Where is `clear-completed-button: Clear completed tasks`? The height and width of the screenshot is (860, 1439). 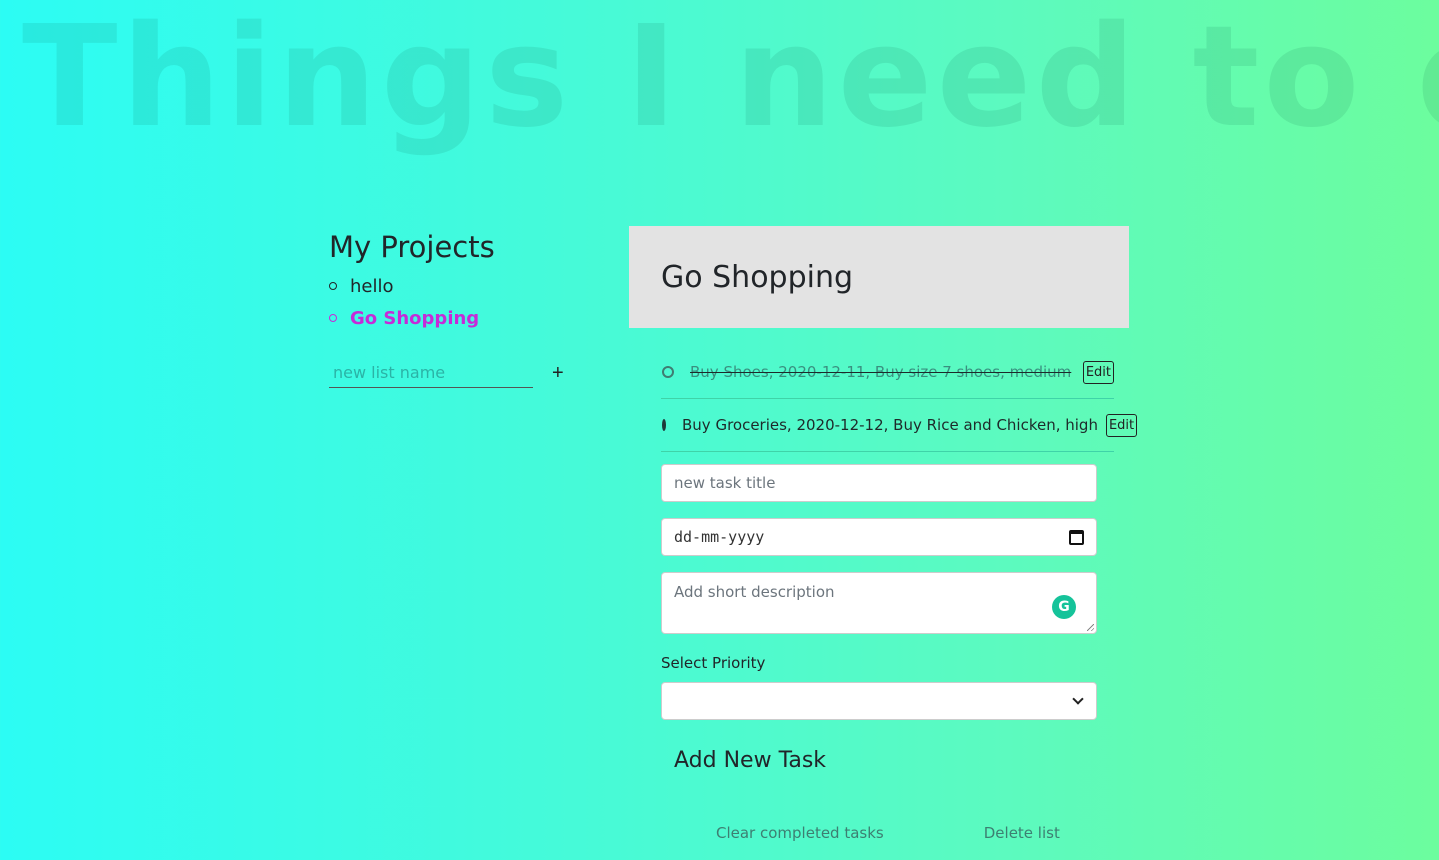 clear-completed-button: Clear completed tasks is located at coordinates (800, 833).